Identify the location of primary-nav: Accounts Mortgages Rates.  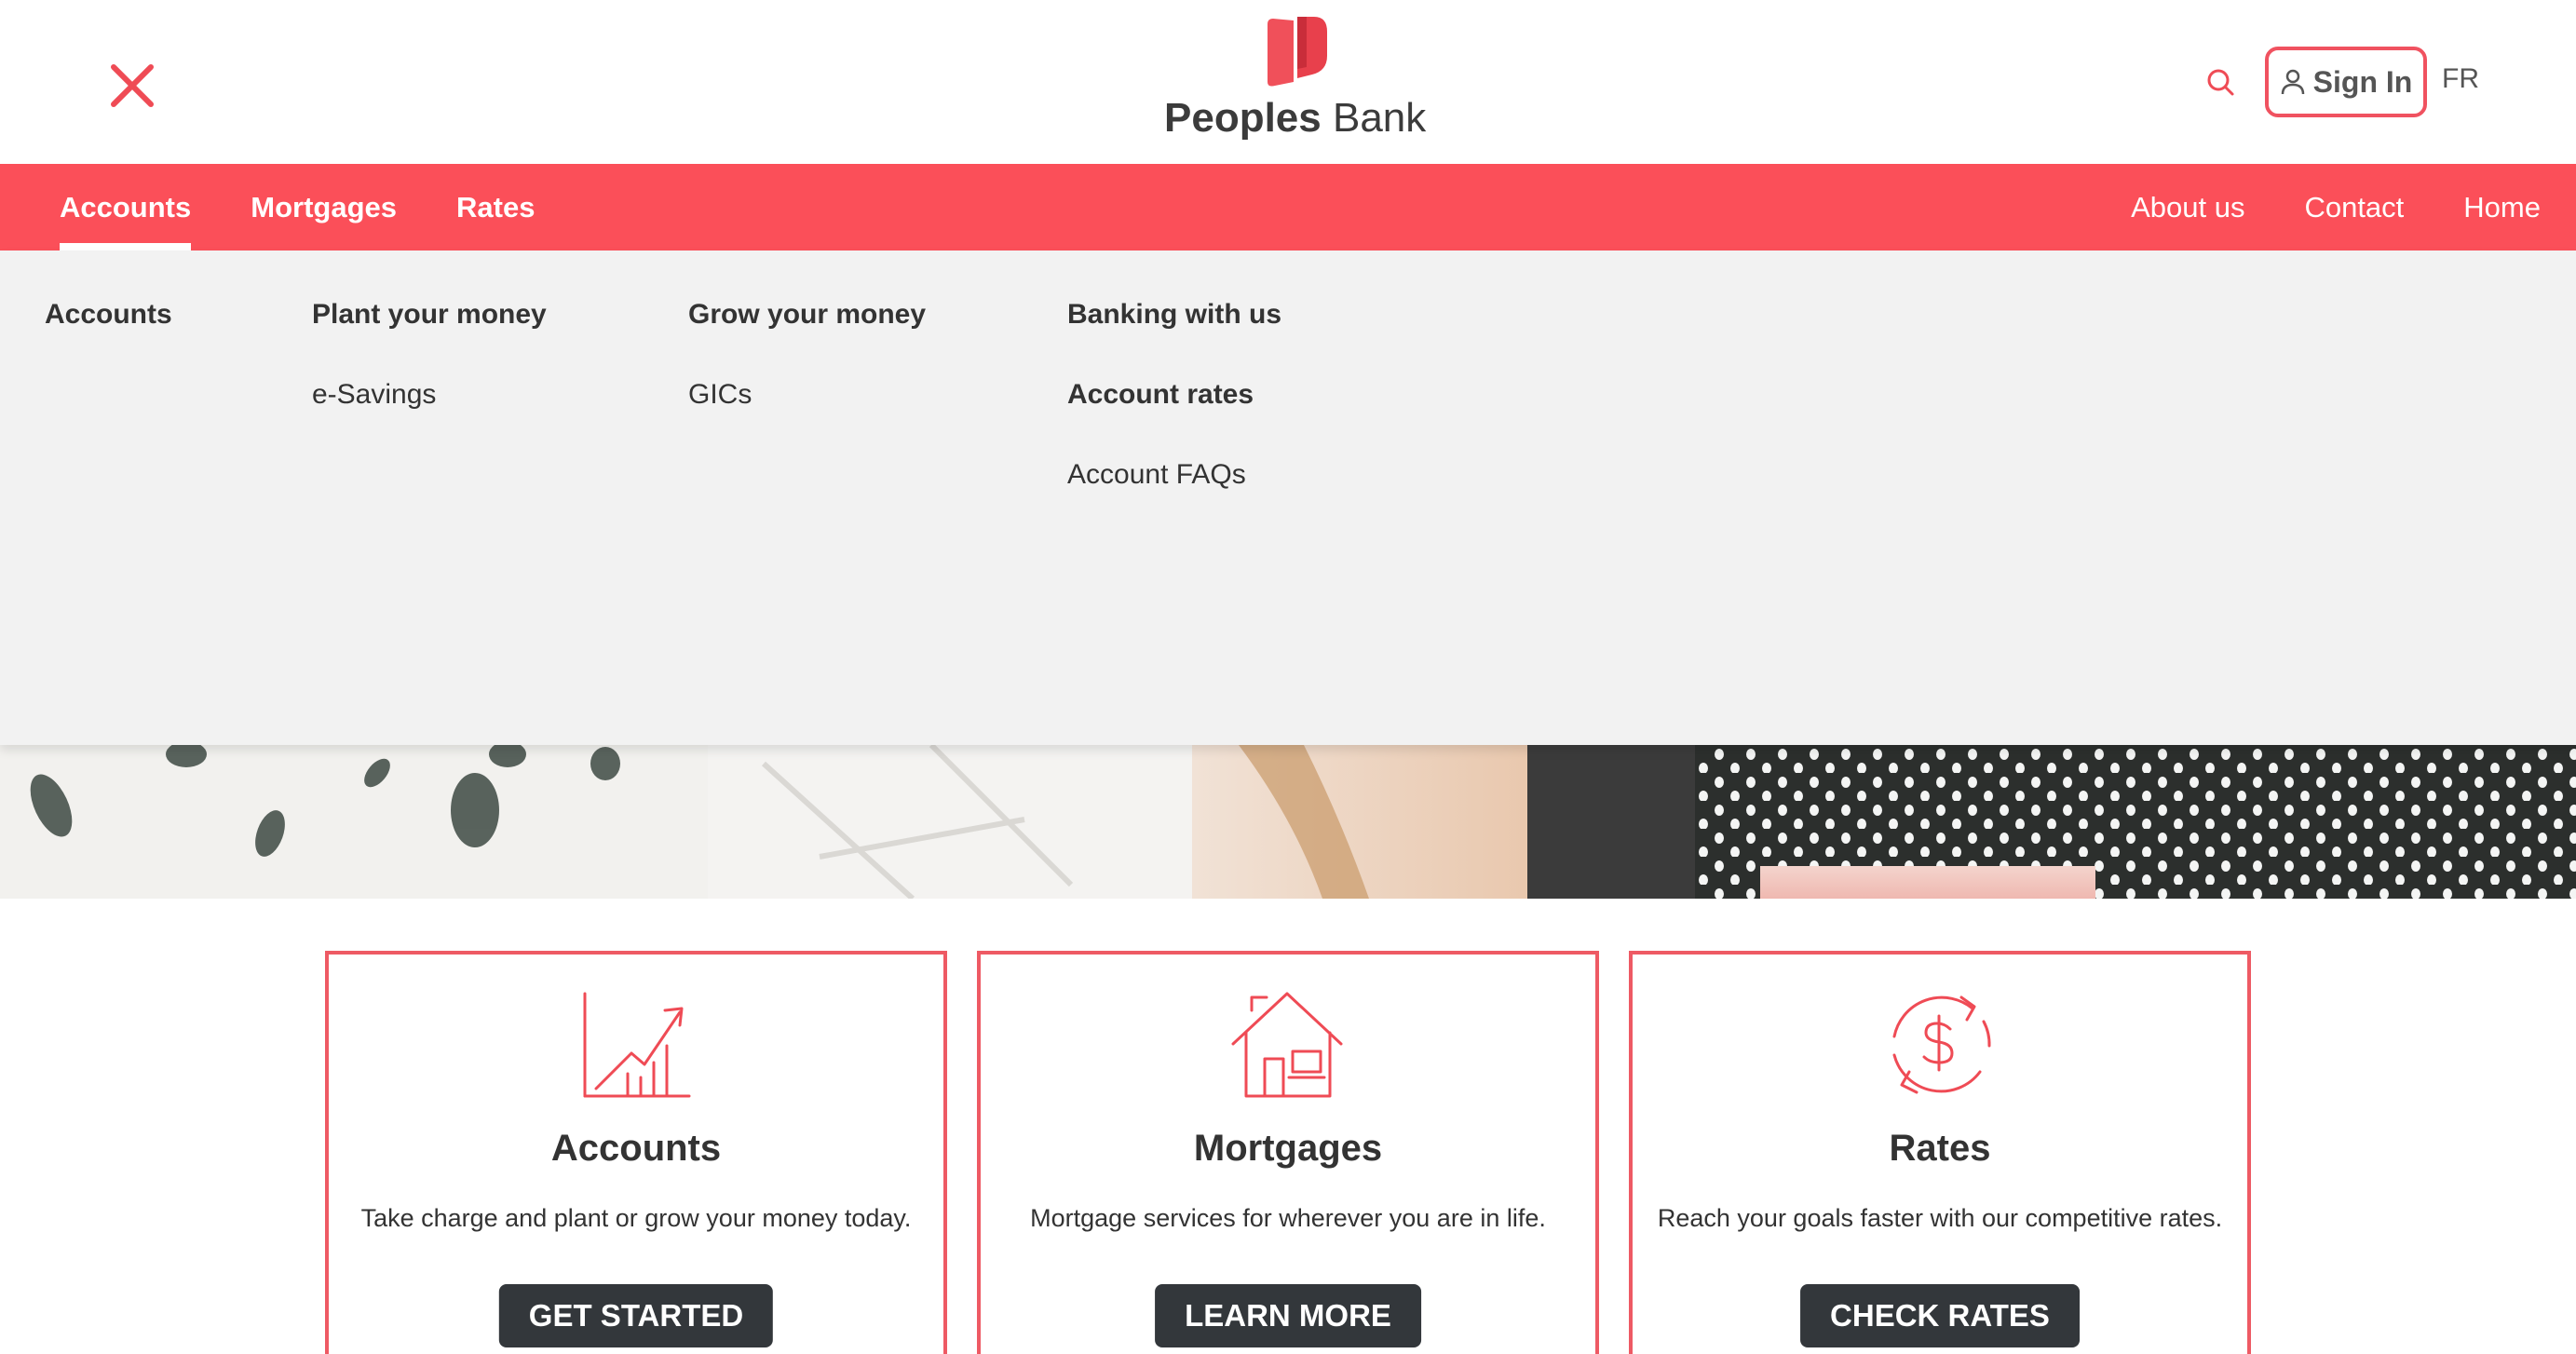
(327, 207).